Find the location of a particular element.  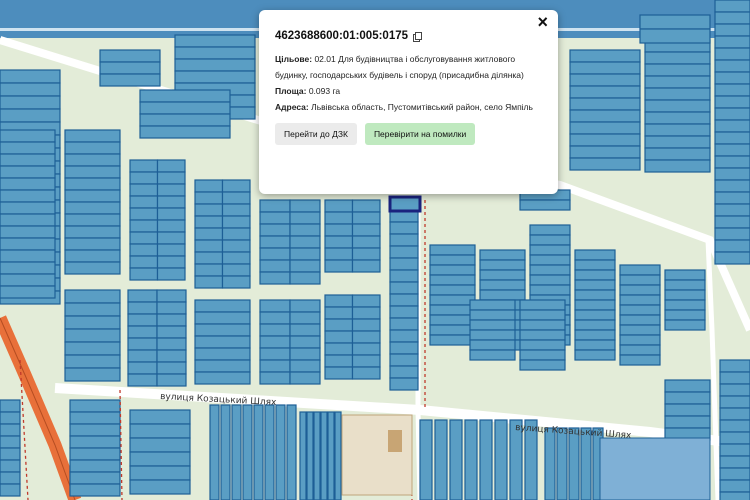

copy-icon is located at coordinates (418, 36).